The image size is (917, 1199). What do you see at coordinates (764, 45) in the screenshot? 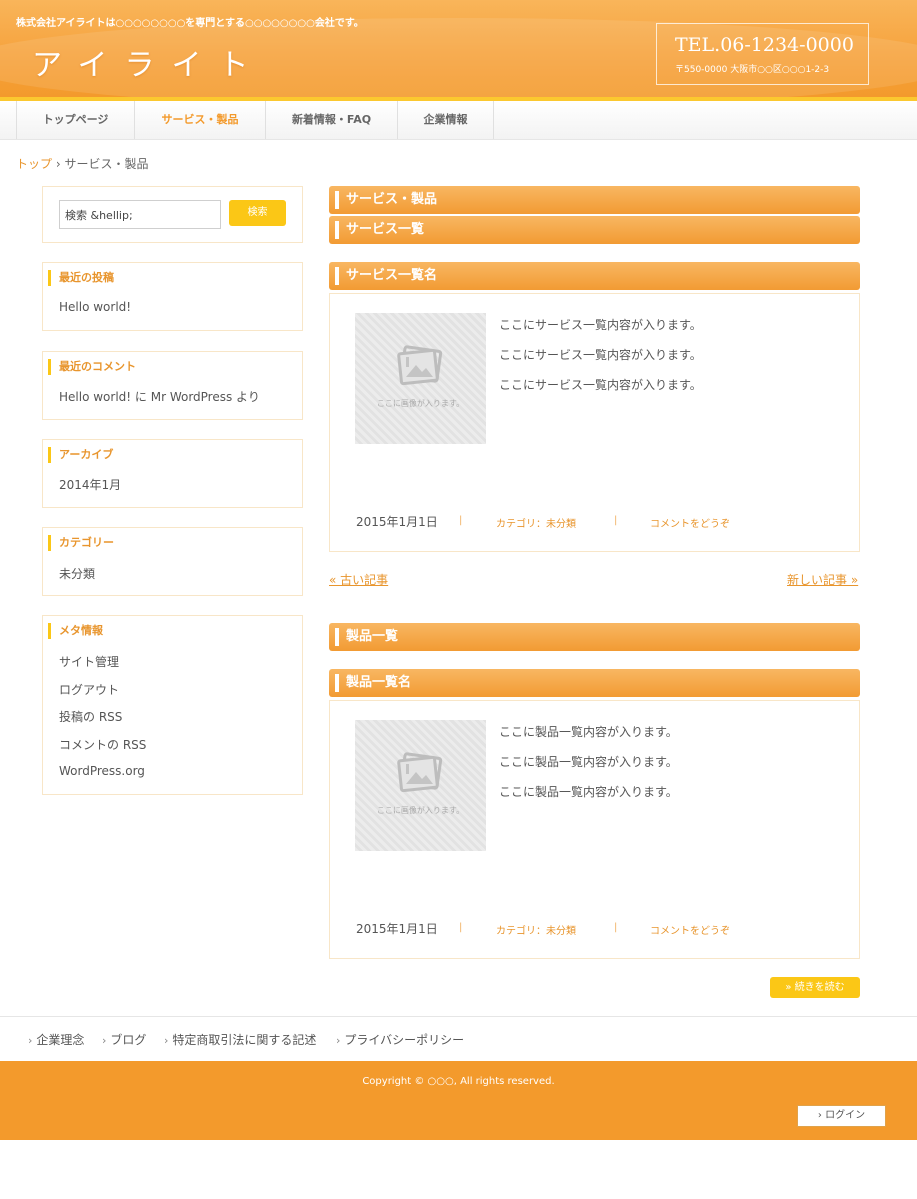
I see `phone-number: TEL.06-1234-0000` at bounding box center [764, 45].